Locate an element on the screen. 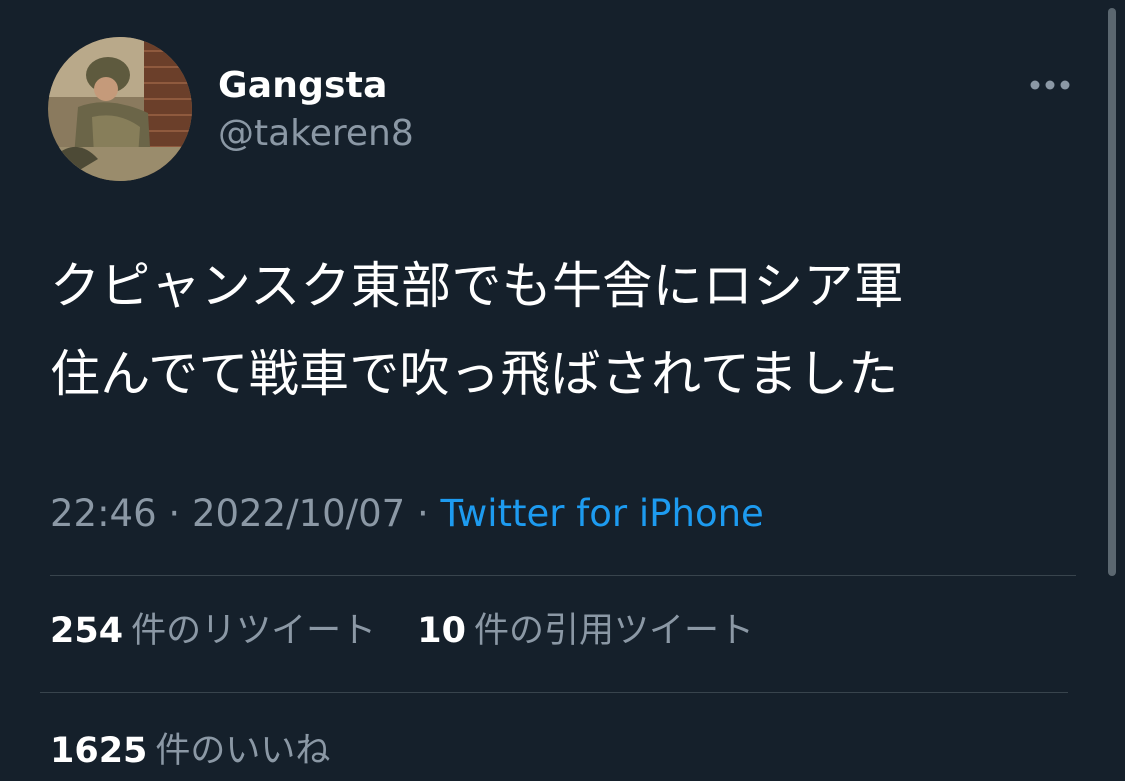  quotes-count: 10 is located at coordinates (441, 631).